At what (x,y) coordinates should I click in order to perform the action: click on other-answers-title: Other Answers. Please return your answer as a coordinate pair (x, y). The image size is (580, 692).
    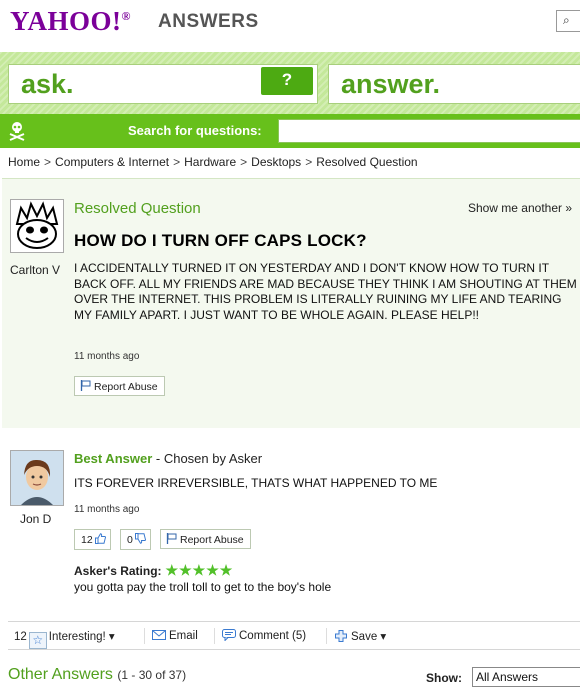
    Looking at the image, I should click on (60, 674).